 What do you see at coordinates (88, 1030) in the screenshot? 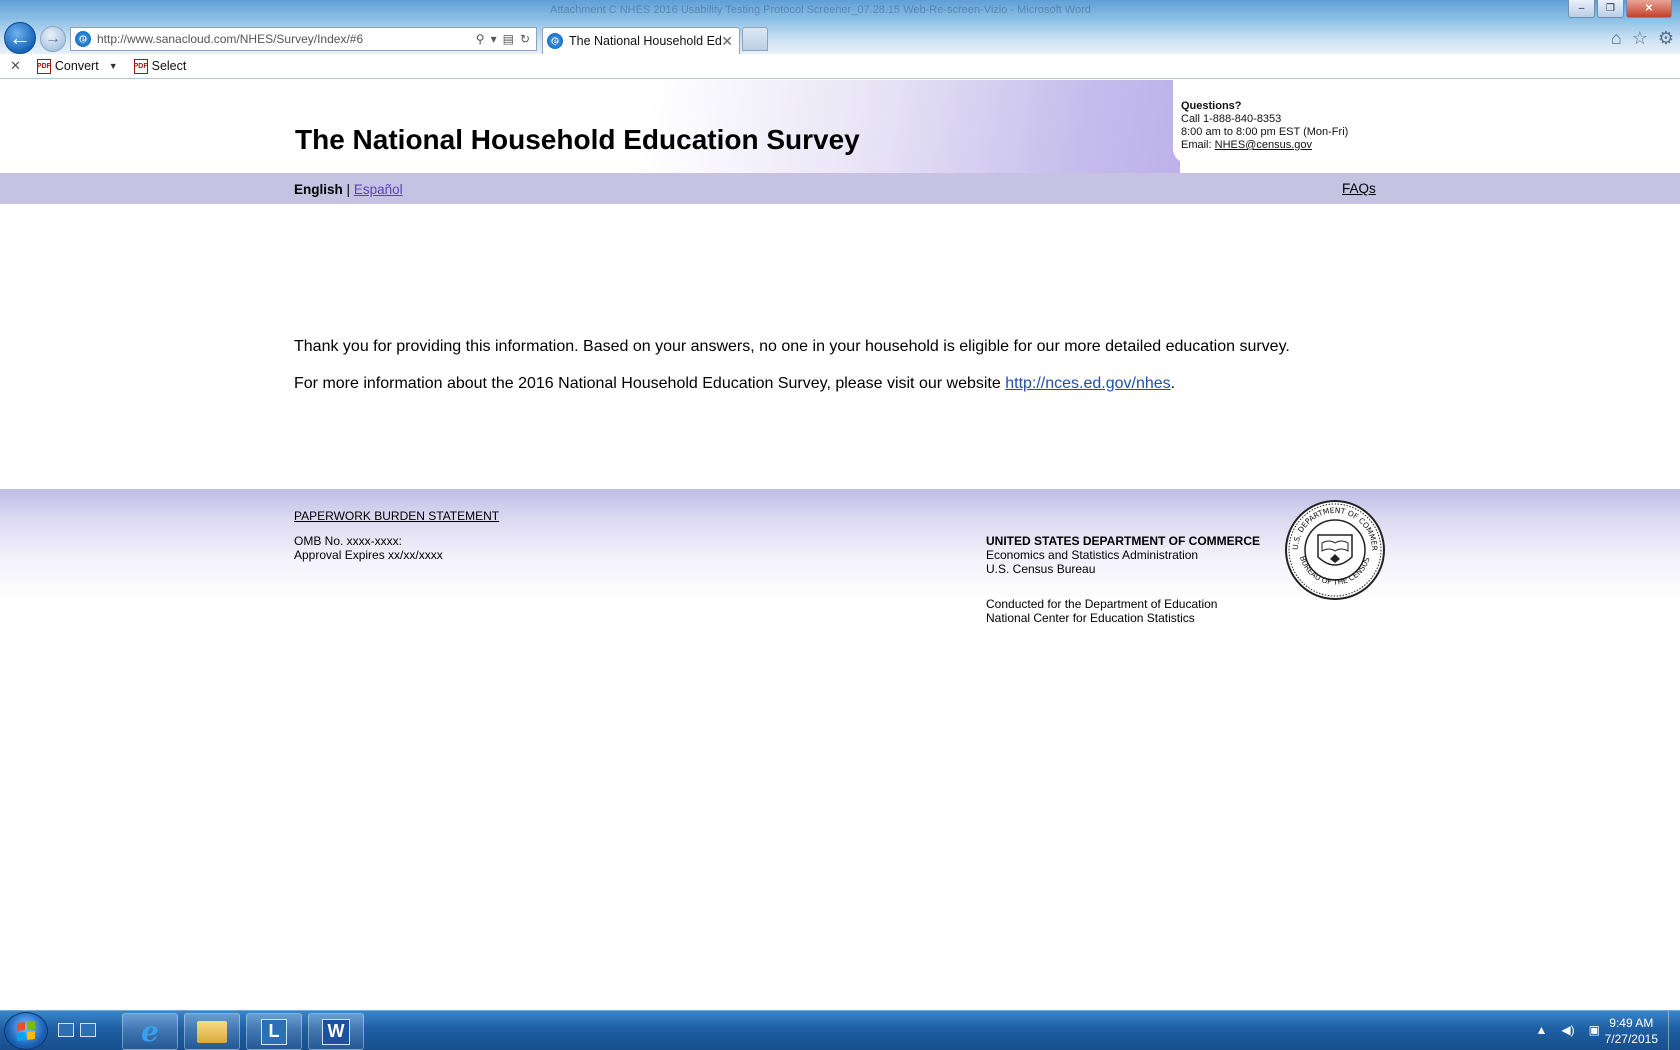
I see `switch-windows-icon` at bounding box center [88, 1030].